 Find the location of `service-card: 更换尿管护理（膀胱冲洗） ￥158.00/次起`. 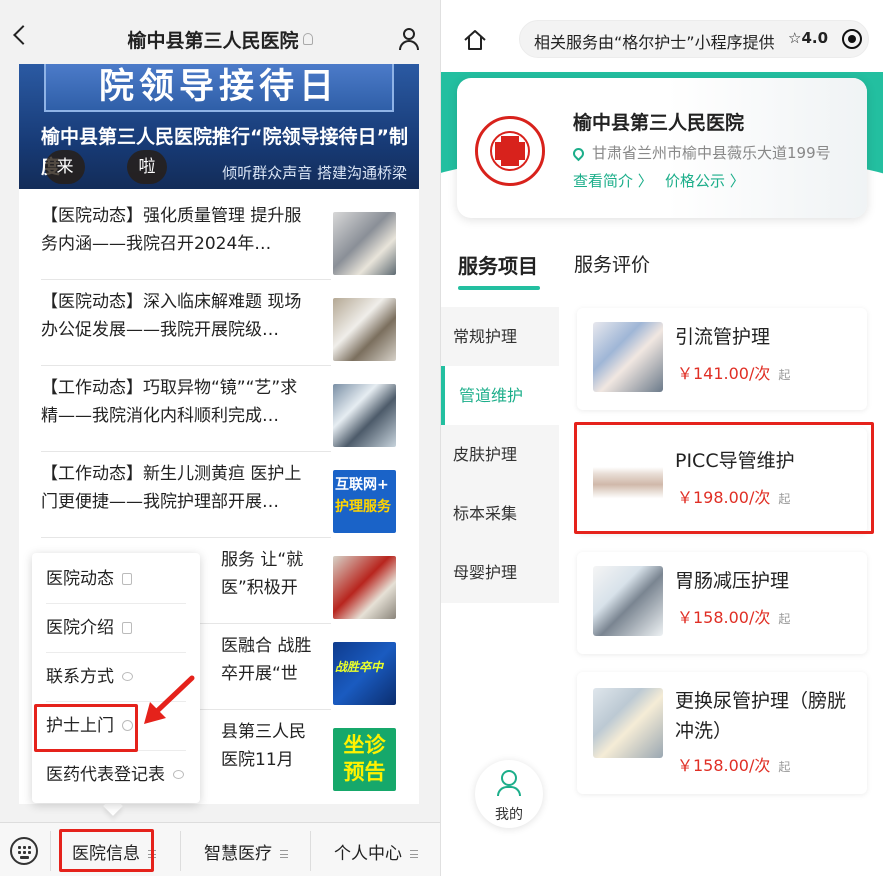

service-card: 更换尿管护理（膀胱冲洗） ￥158.00/次起 is located at coordinates (722, 733).